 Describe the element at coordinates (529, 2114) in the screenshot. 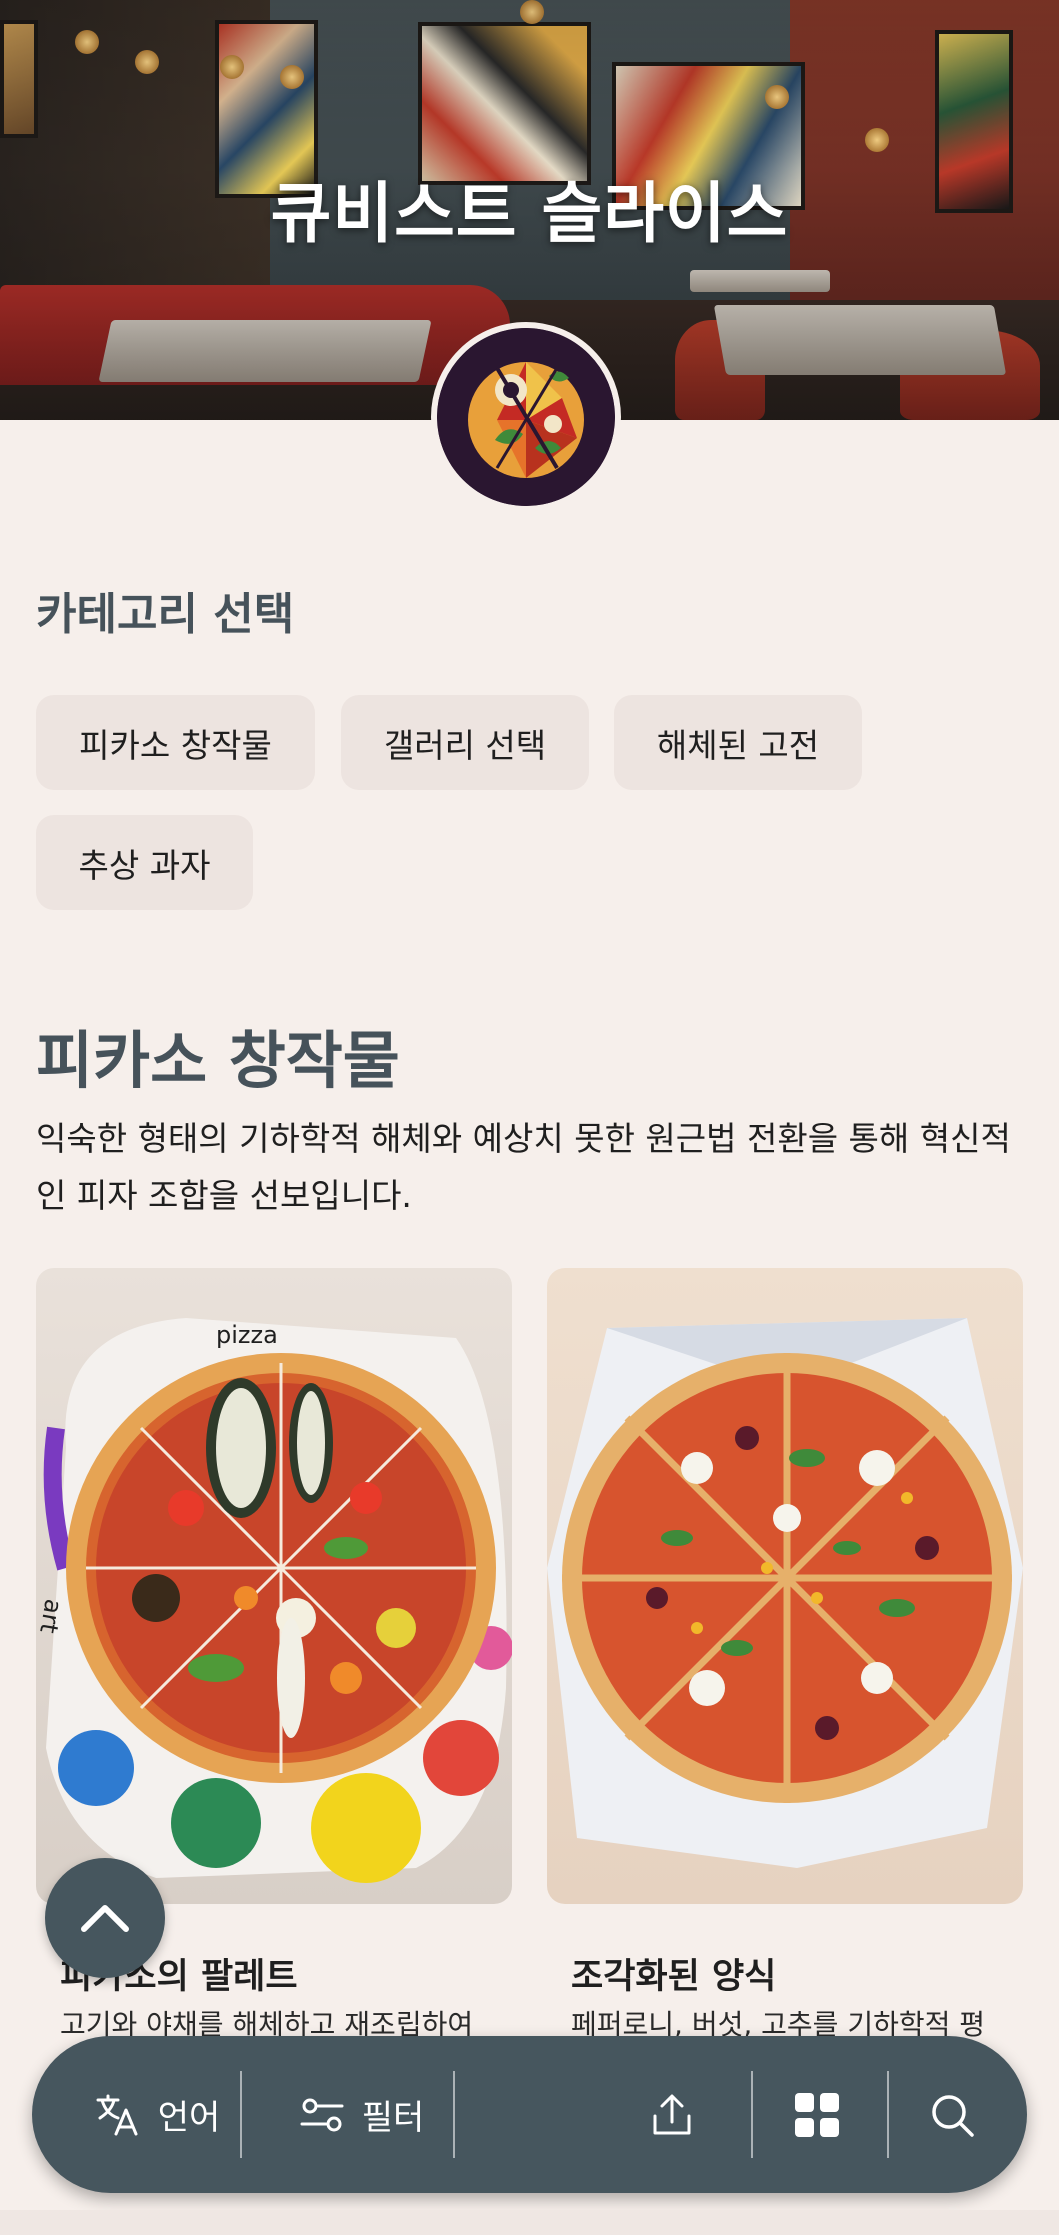

I see `bottom-toolbar: 언어 필터` at that location.